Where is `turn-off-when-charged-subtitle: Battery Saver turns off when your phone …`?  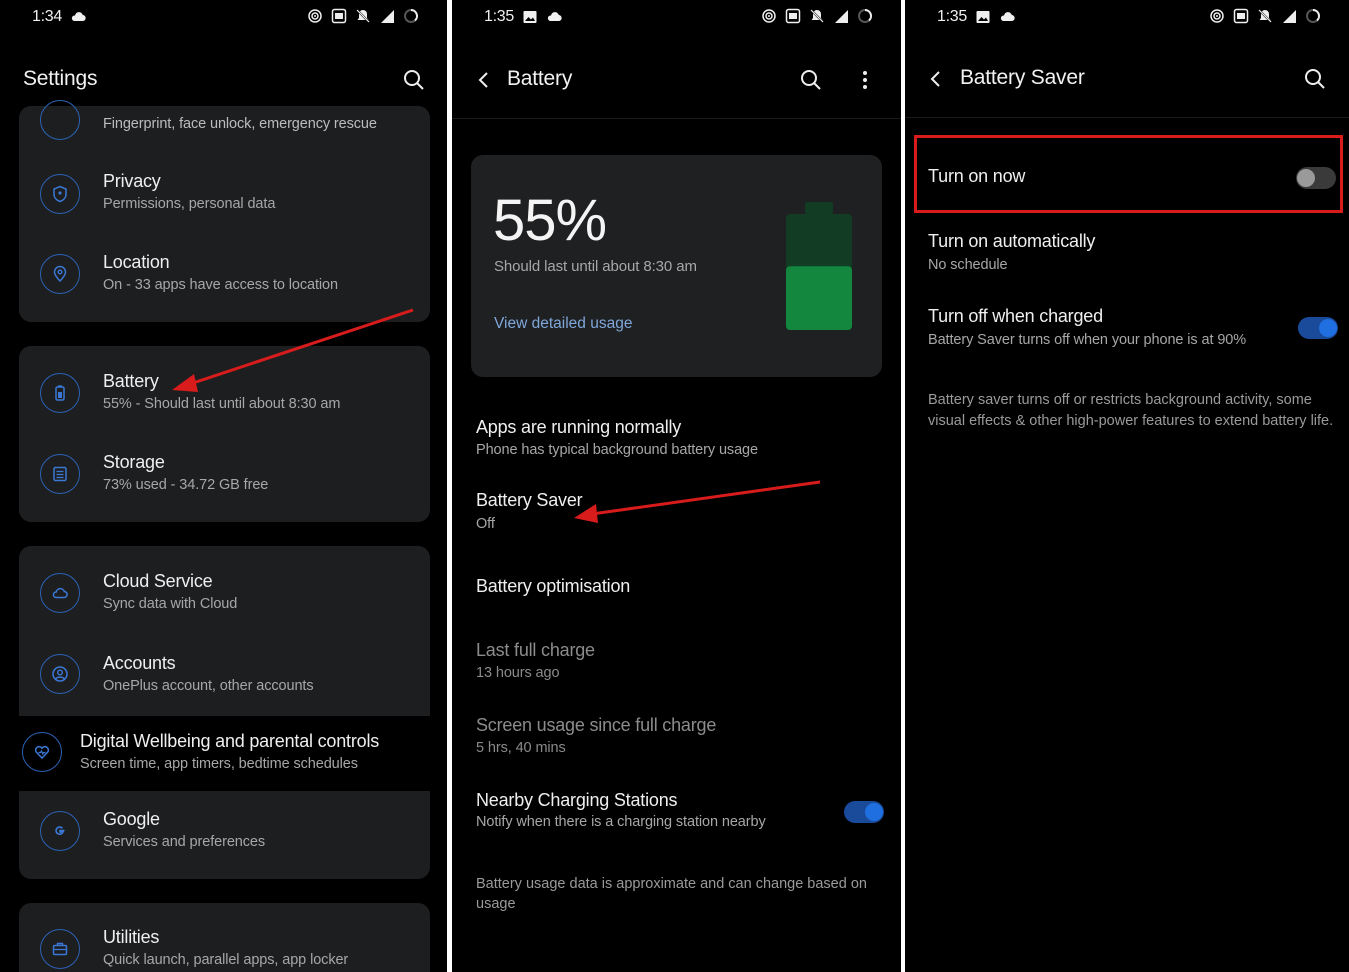 turn-off-when-charged-subtitle: Battery Saver turns off when your phone … is located at coordinates (1087, 340).